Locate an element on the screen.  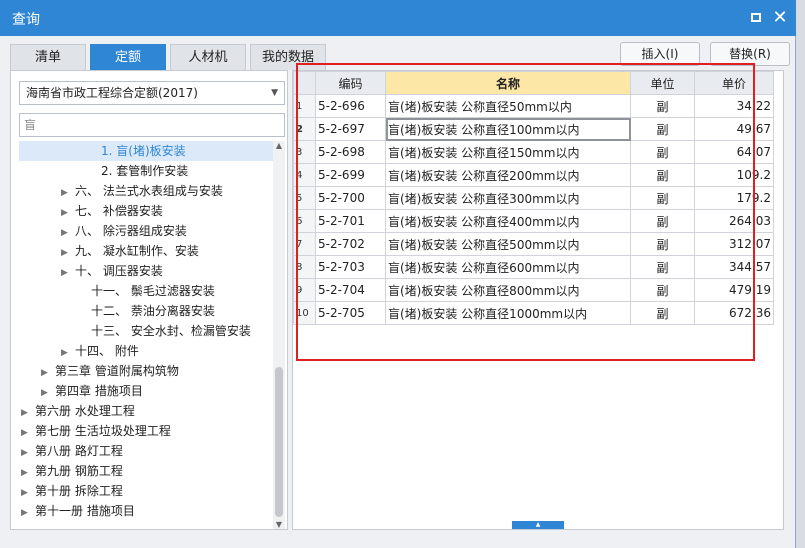
tree-item: ▶ 七、 补偿器安装 is located at coordinates (148, 211).